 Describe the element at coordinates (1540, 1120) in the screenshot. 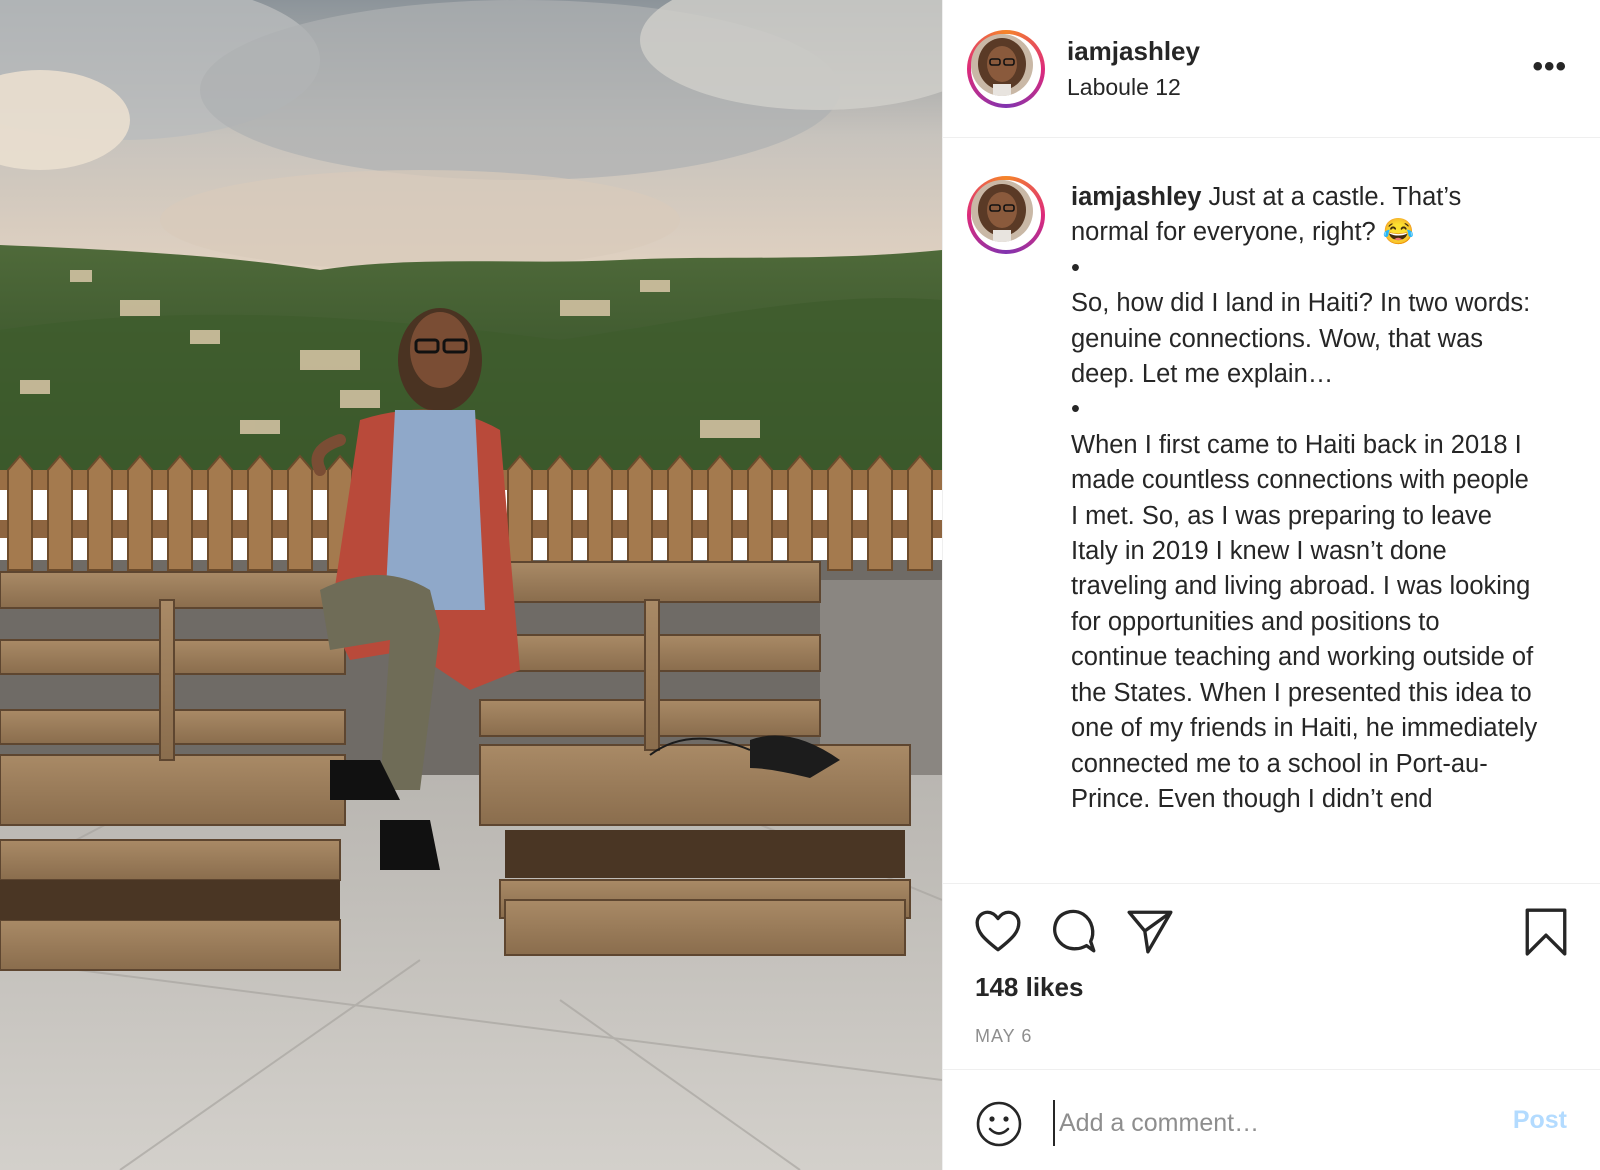

I see `post-comment-button: Post` at that location.